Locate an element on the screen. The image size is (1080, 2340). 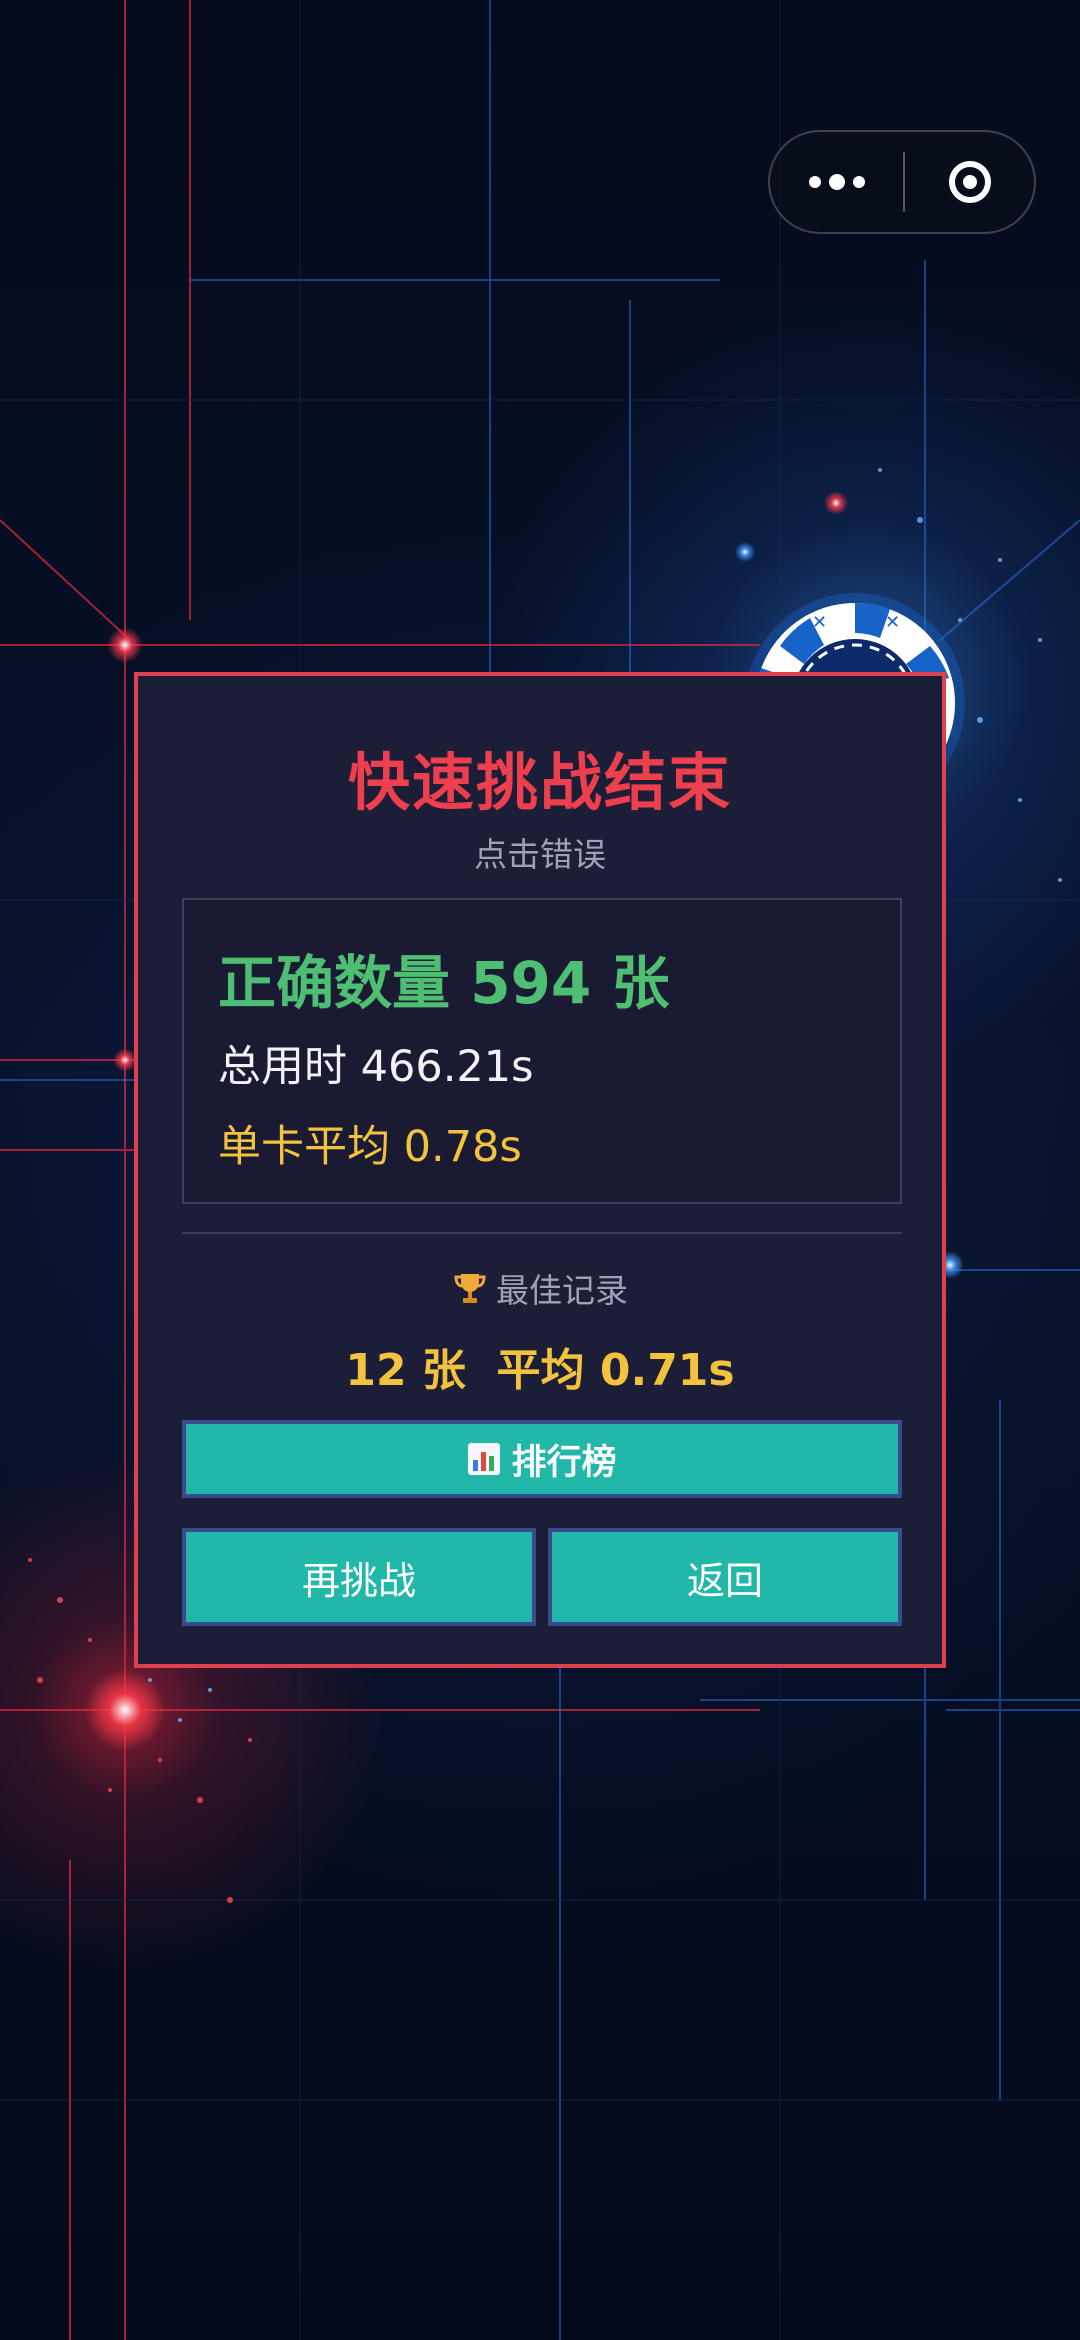
average-time-per-card: 单卡平均 0.78s is located at coordinates (370, 1147).